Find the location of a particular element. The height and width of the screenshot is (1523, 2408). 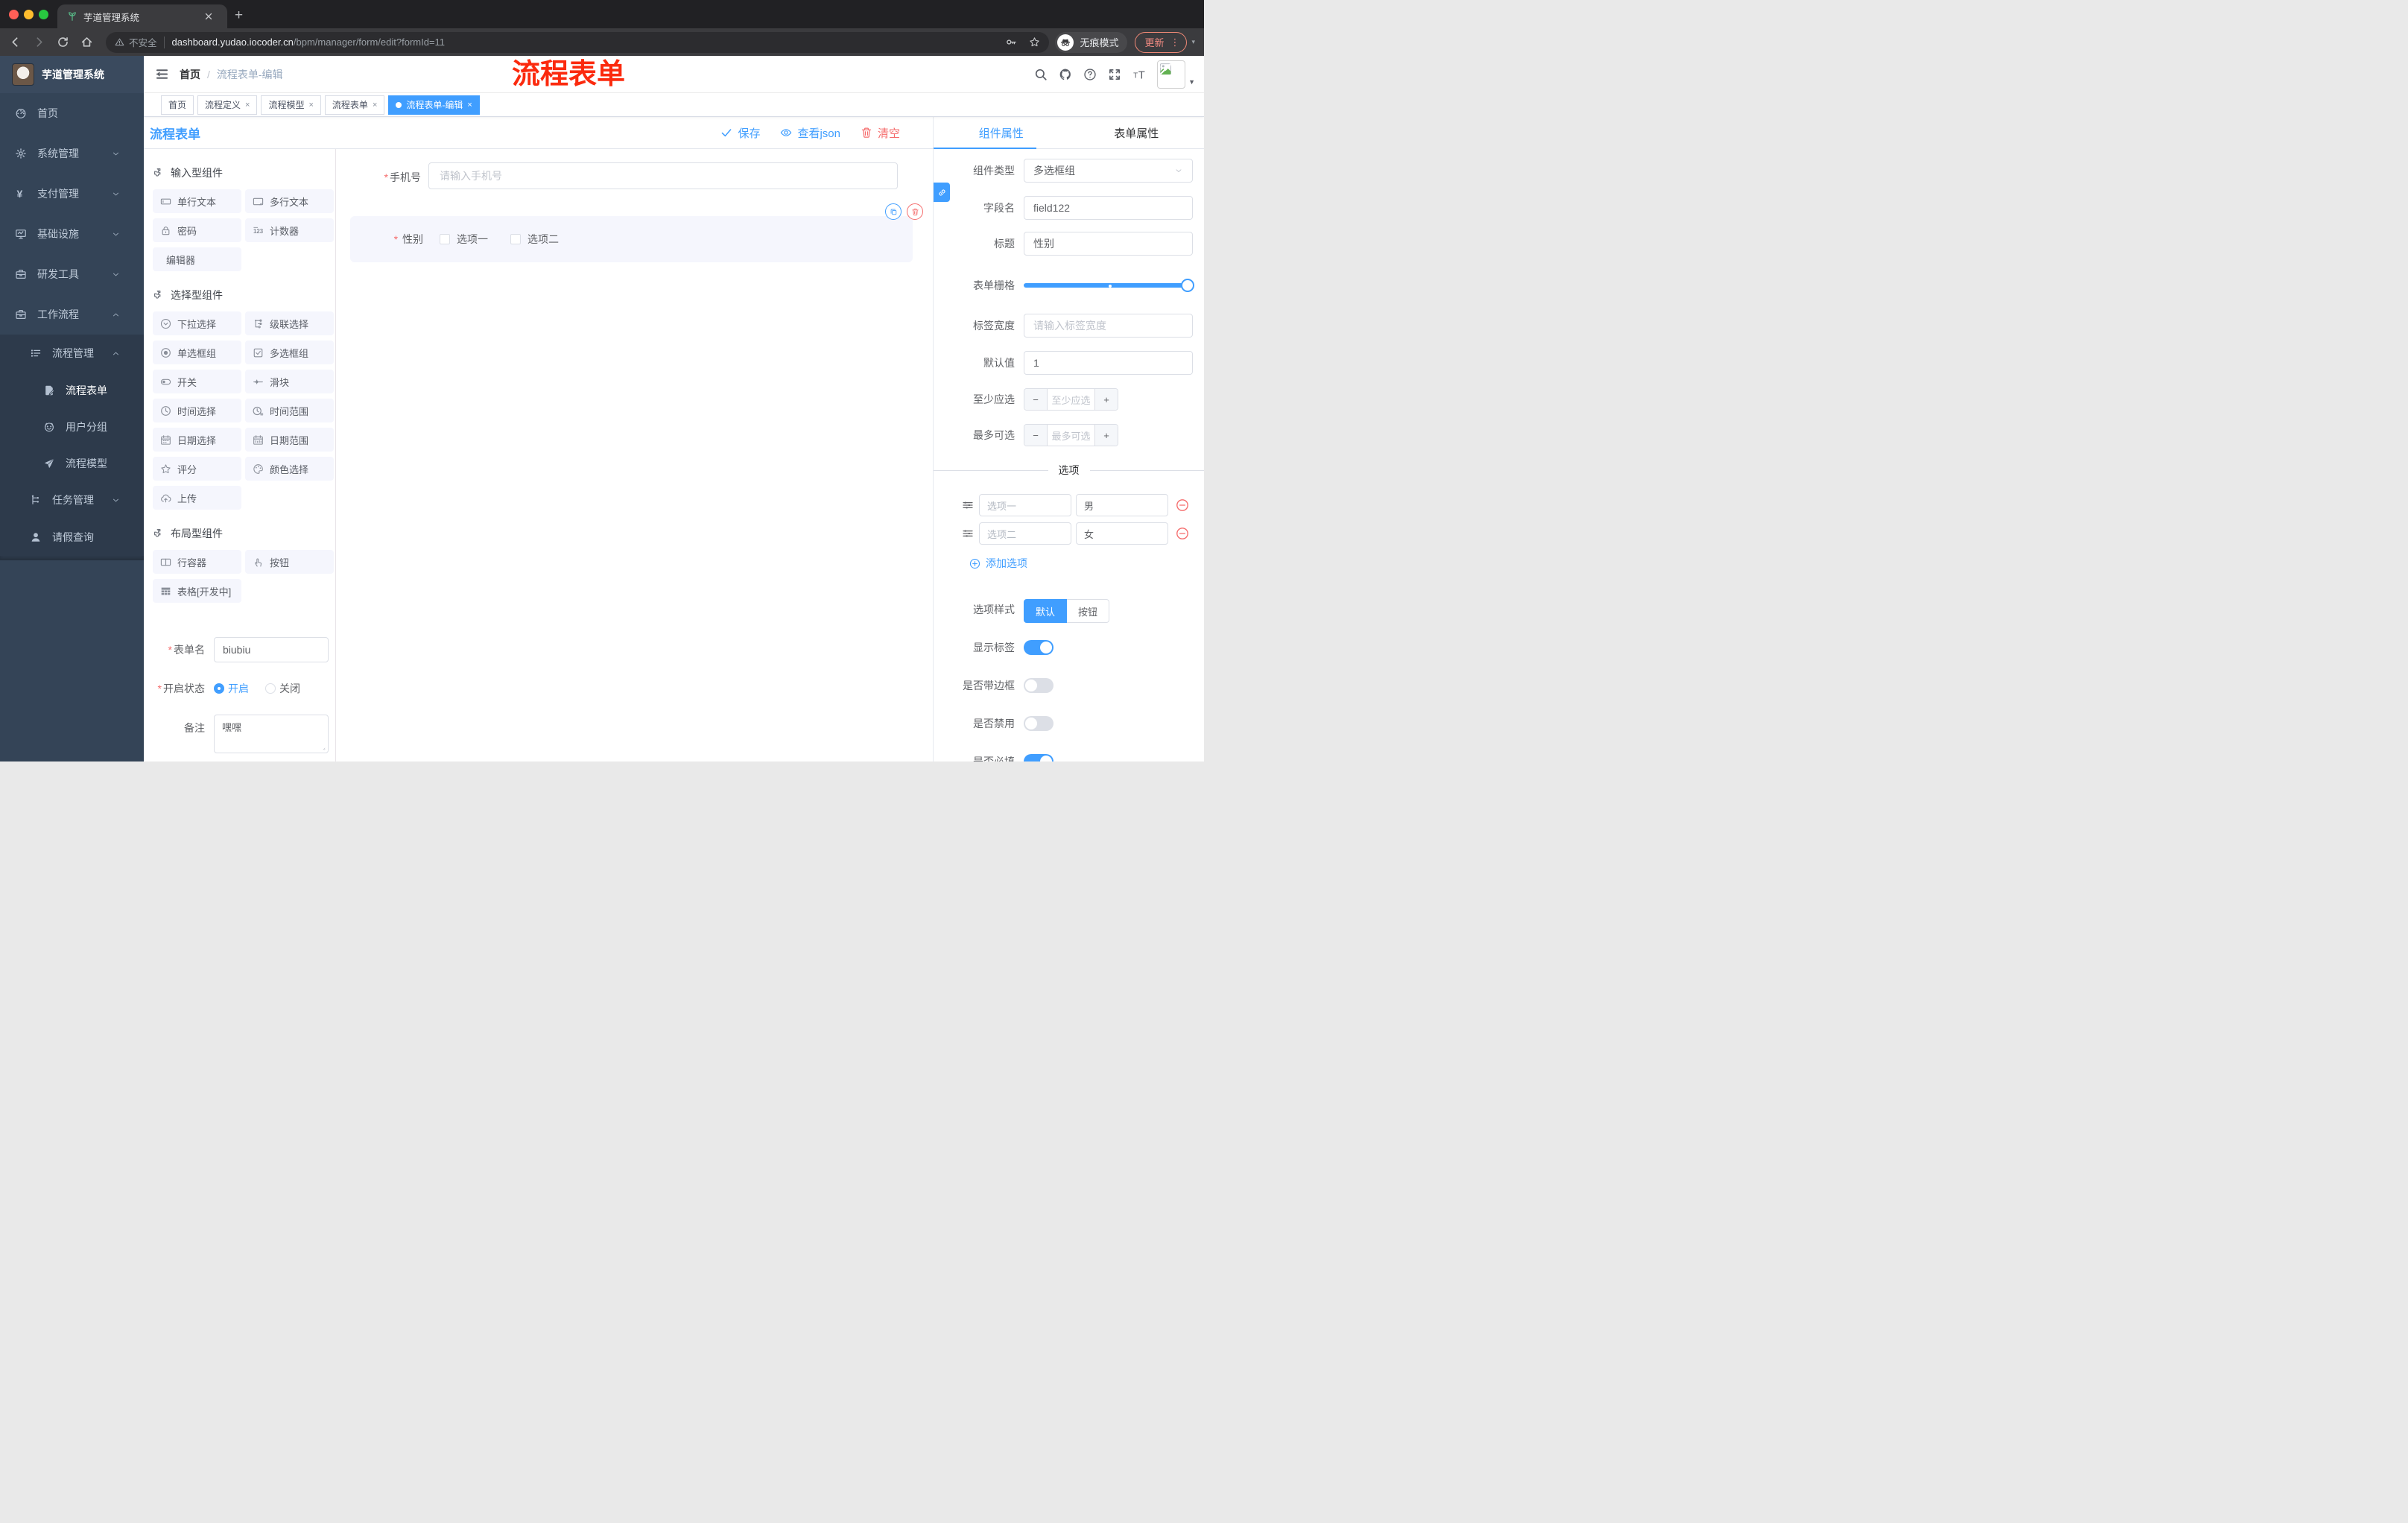

title-input: 性别 is located at coordinates (1108, 244).